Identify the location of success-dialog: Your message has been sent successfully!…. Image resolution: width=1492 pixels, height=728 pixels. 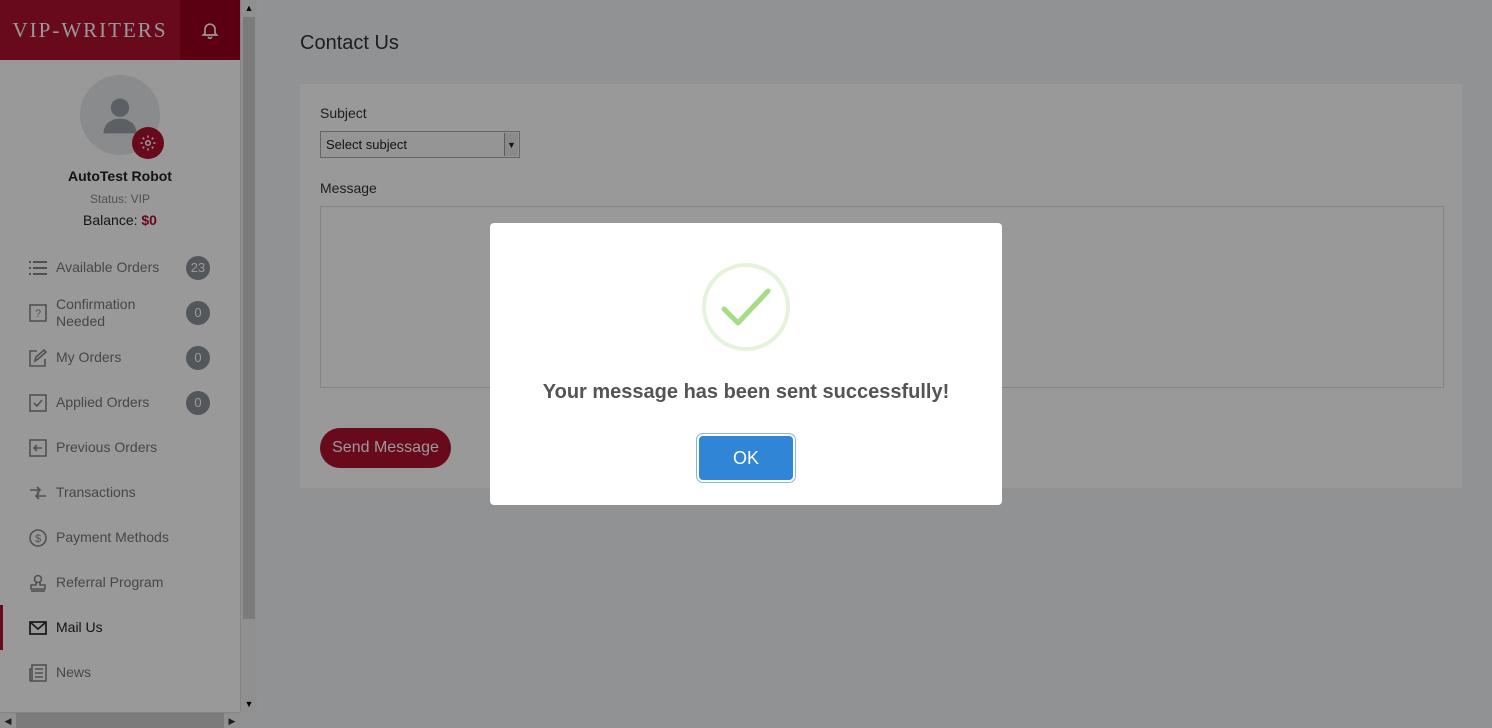
(746, 364).